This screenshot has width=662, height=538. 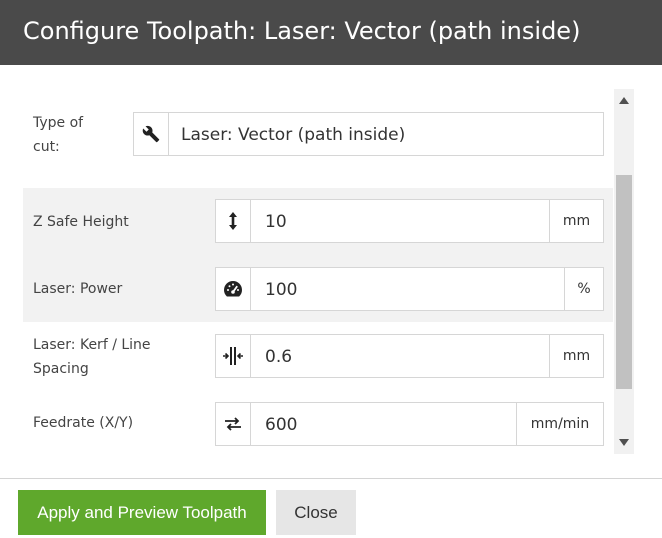 What do you see at coordinates (624, 442) in the screenshot?
I see `scroll-down-arrow-icon` at bounding box center [624, 442].